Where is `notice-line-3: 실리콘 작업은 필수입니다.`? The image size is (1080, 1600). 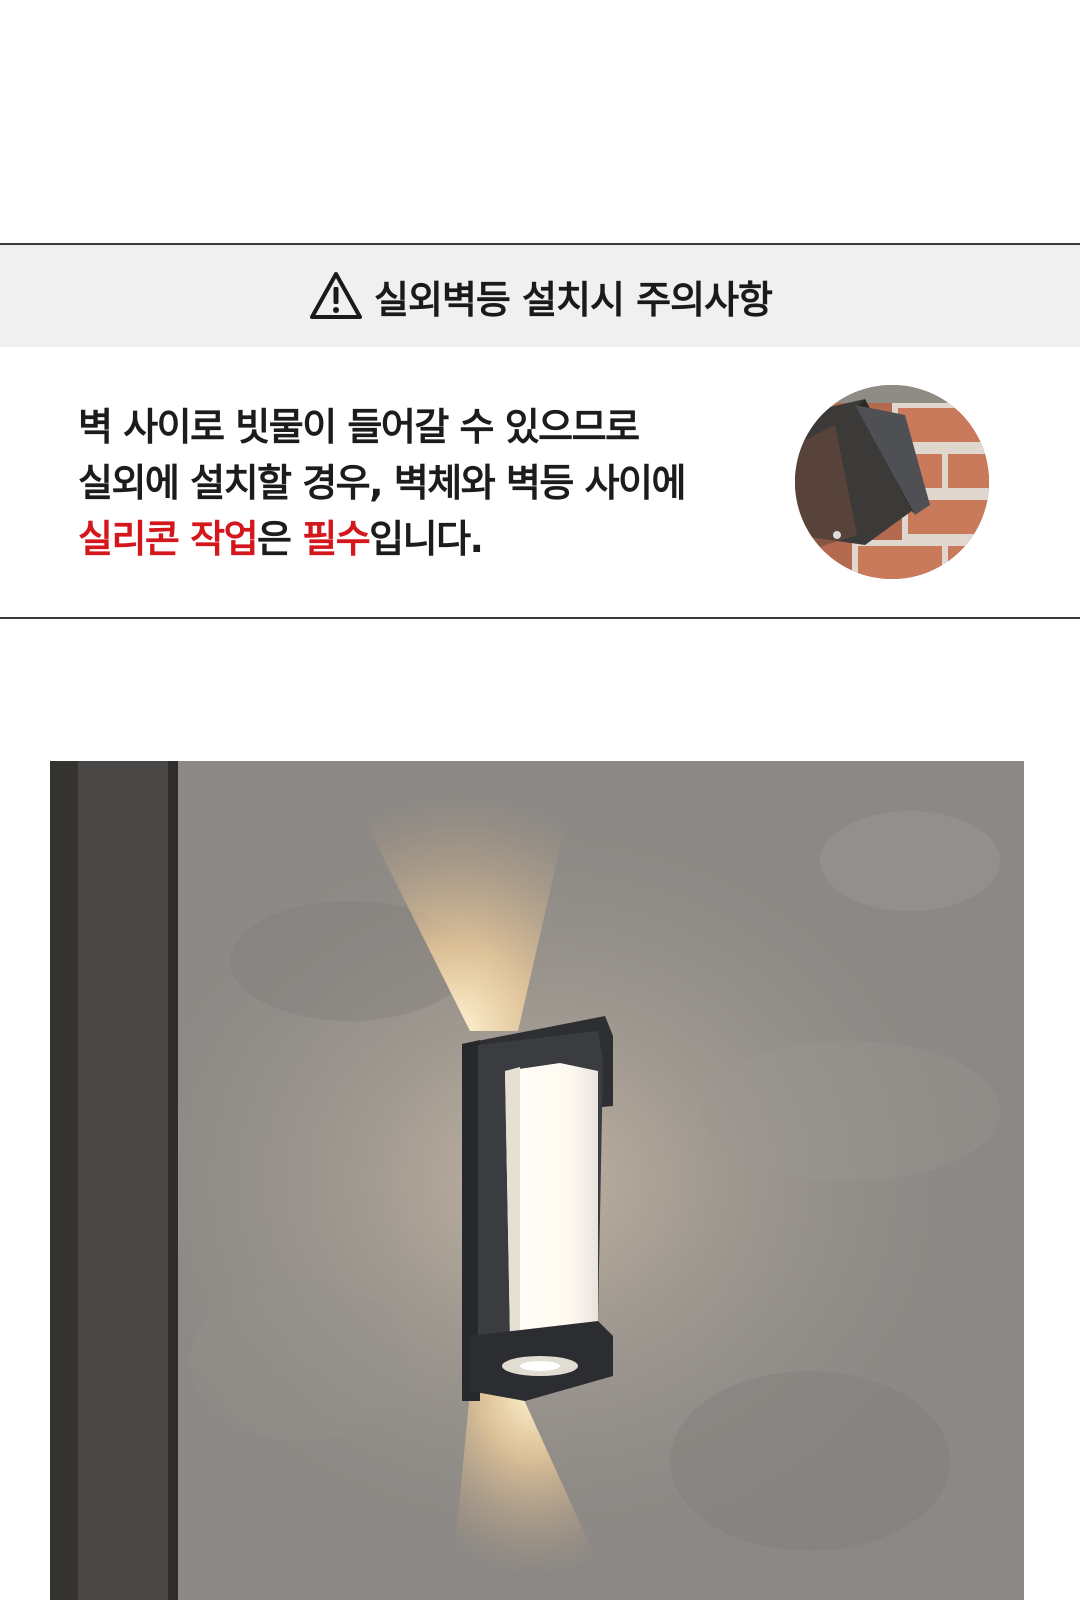
notice-line-3: 실리콘 작업은 필수입니다. is located at coordinates (418, 539).